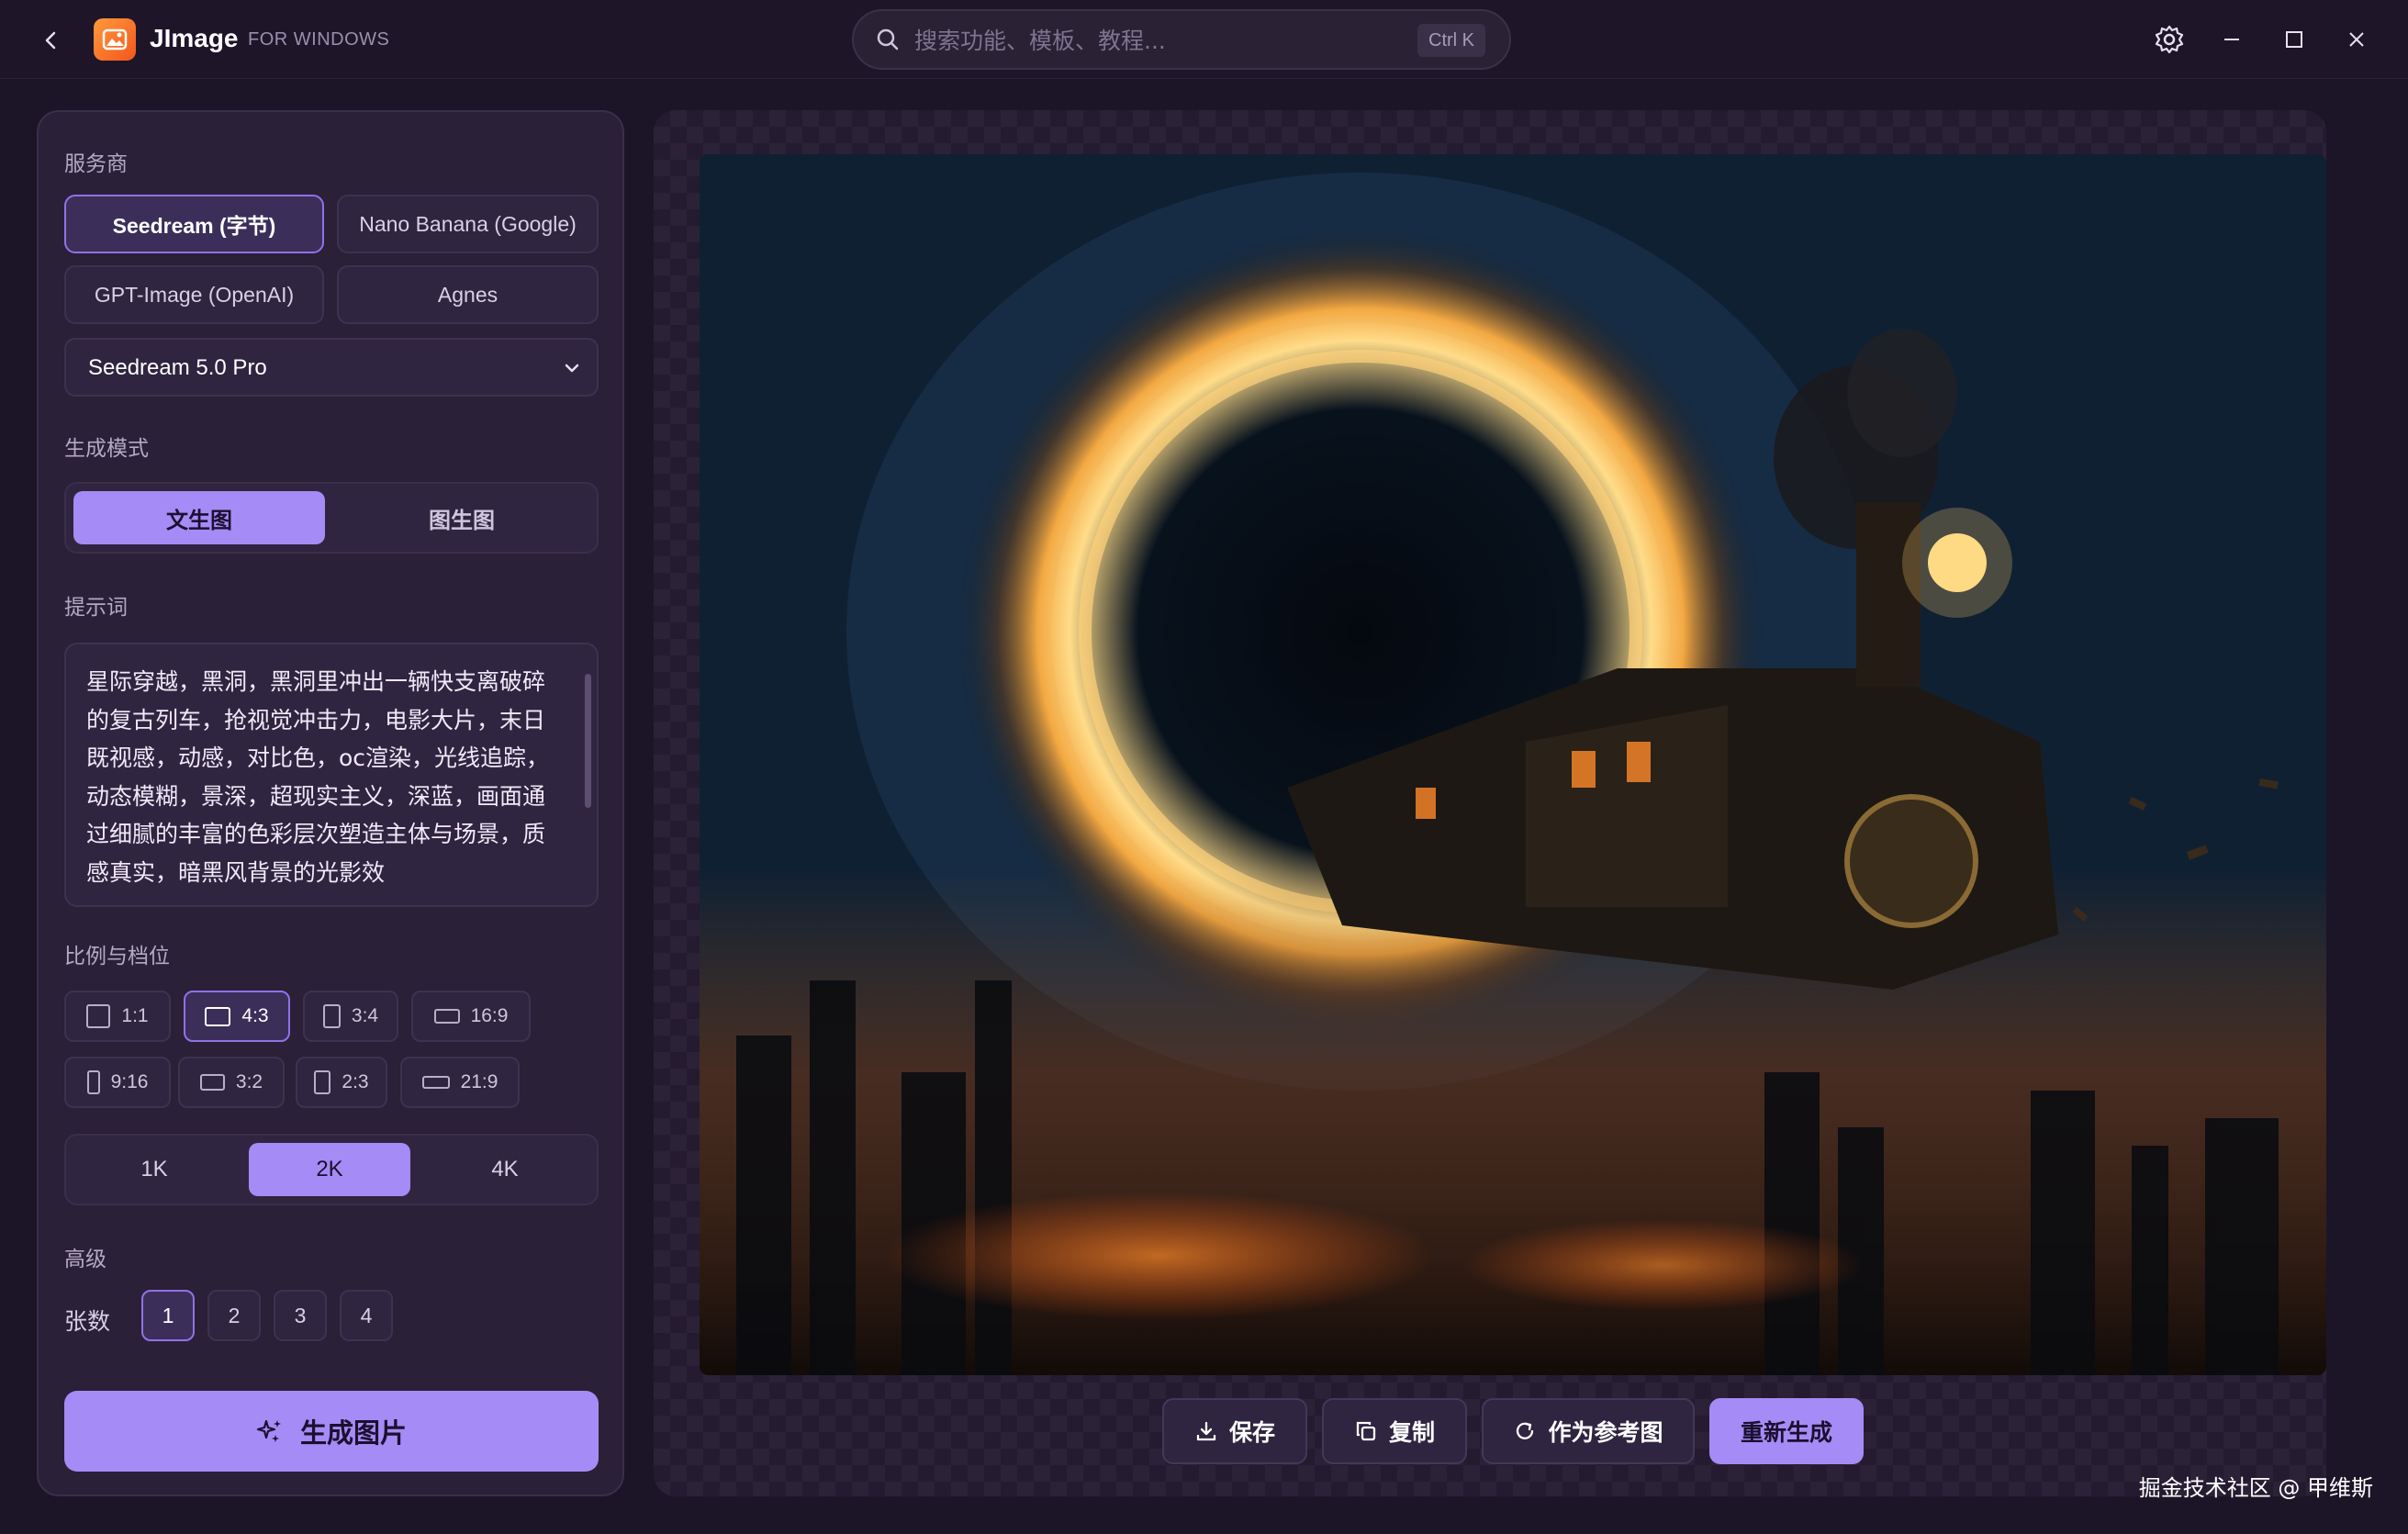 This screenshot has height=1534, width=2408. Describe the element at coordinates (199, 517) in the screenshot. I see `mode-text-to-image: 文生图` at that location.